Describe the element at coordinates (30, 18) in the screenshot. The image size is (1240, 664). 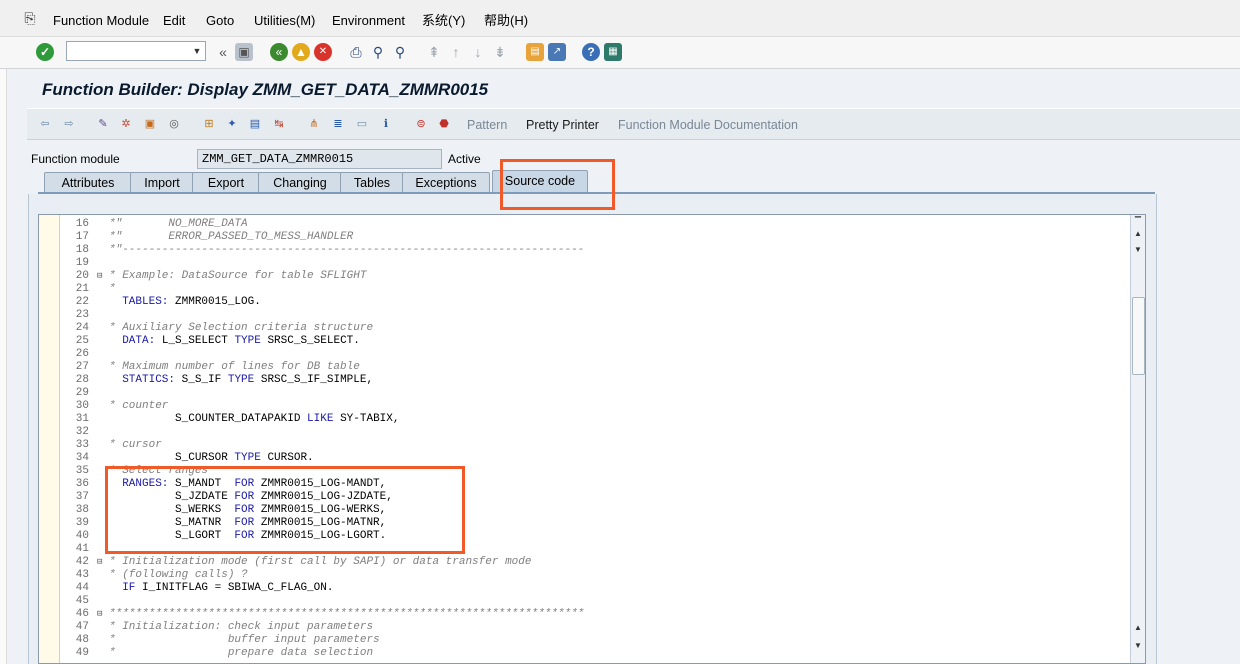
I see `system-menu-icon: ⎘` at that location.